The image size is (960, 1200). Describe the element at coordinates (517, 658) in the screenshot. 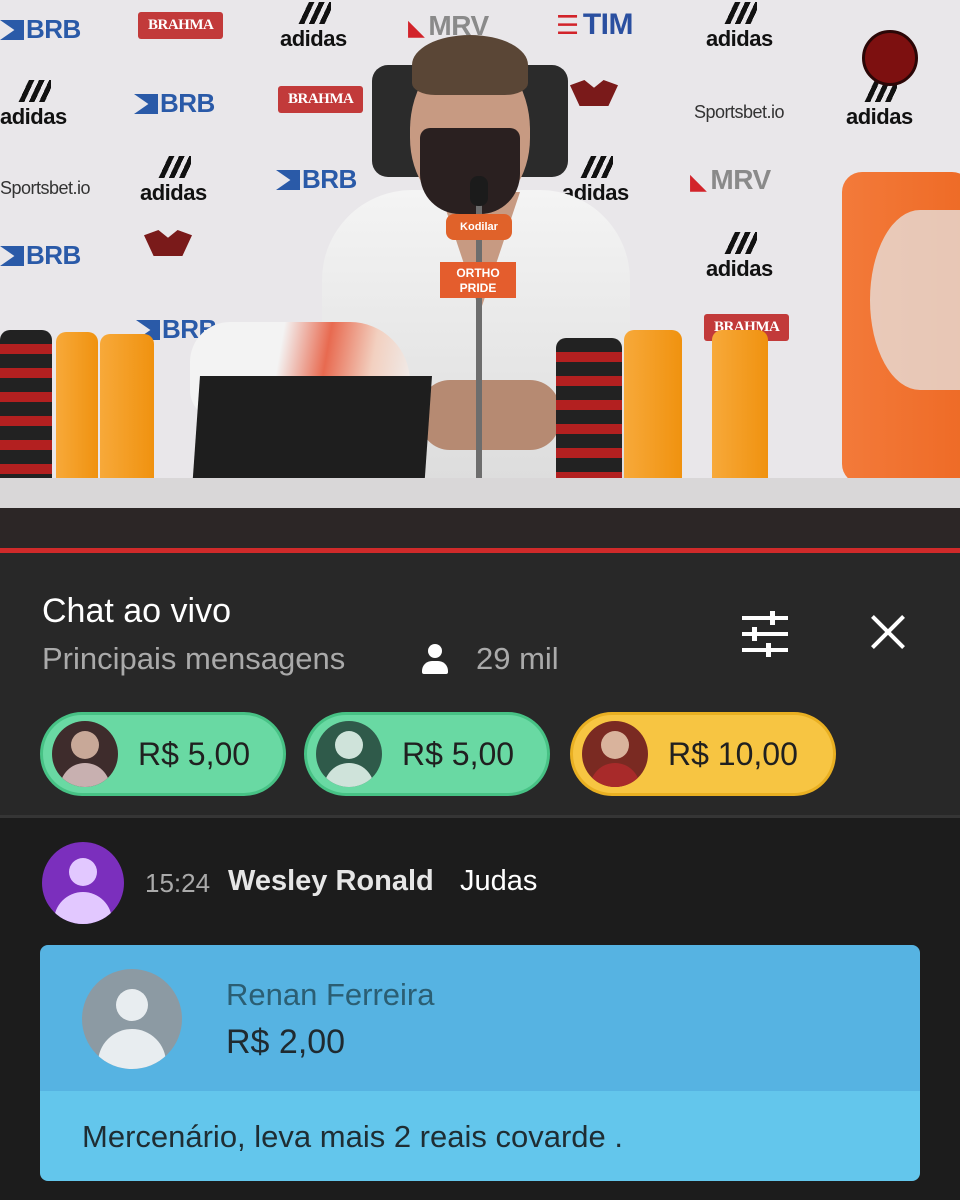

I see `viewer-count: 29 mil` at that location.